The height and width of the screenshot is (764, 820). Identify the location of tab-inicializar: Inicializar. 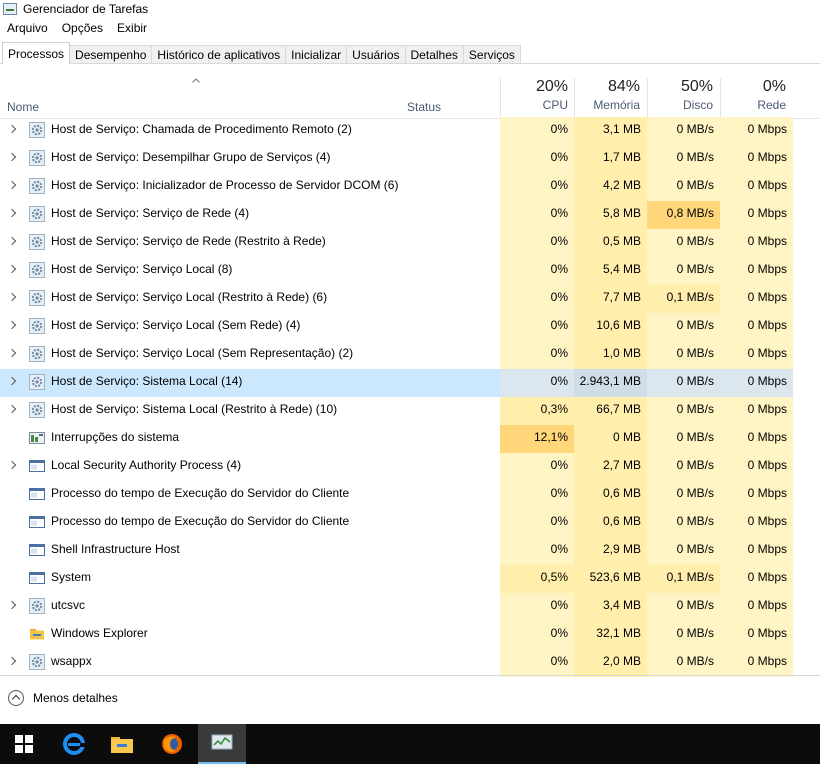
(316, 54).